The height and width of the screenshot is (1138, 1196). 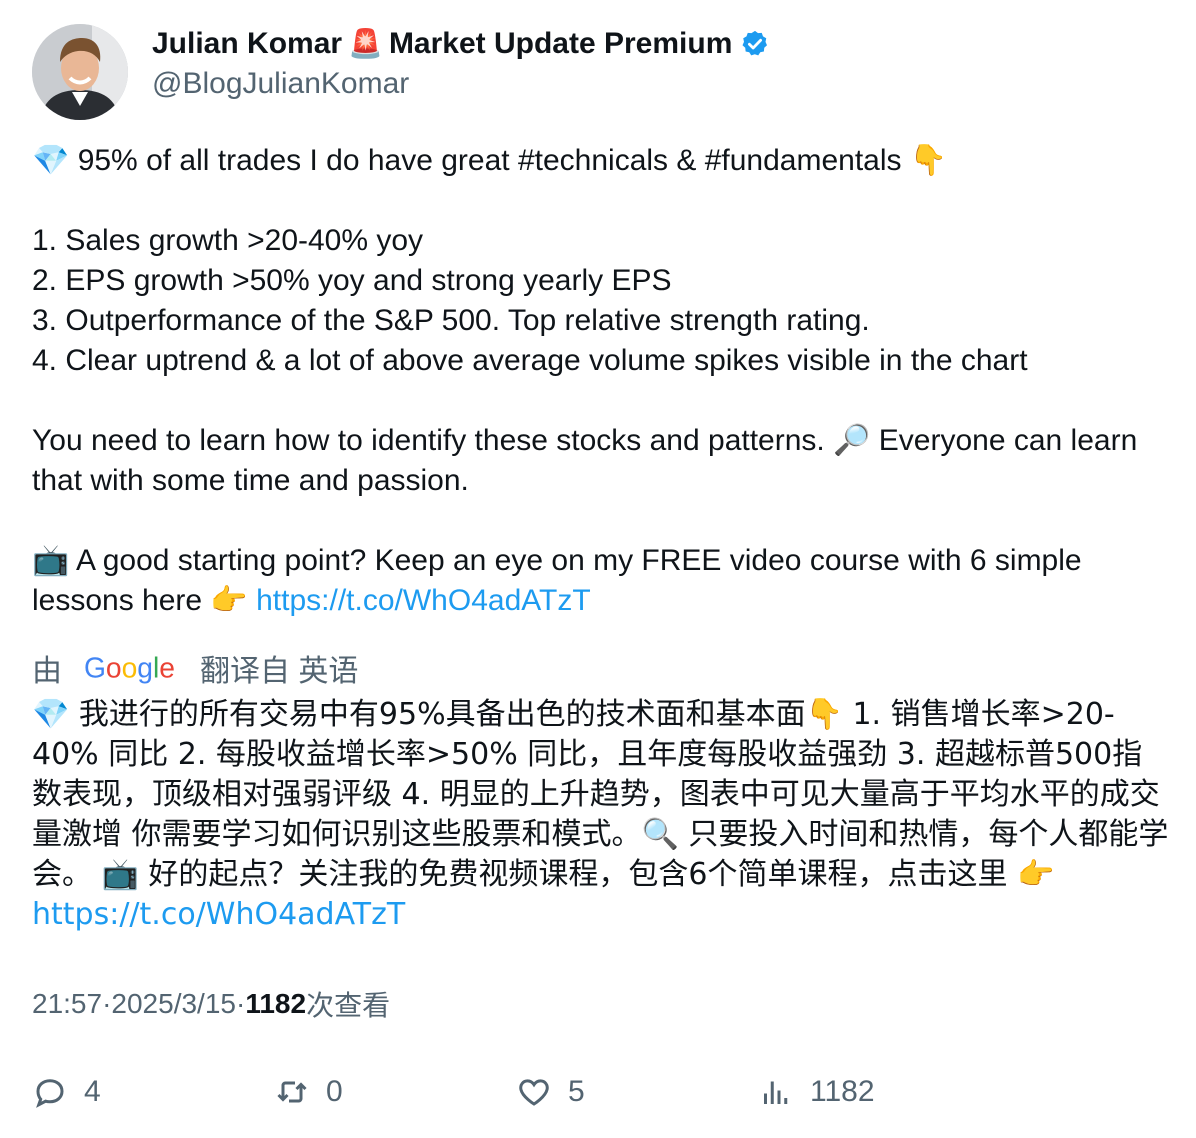 I want to click on heart-icon, so click(x=534, y=1092).